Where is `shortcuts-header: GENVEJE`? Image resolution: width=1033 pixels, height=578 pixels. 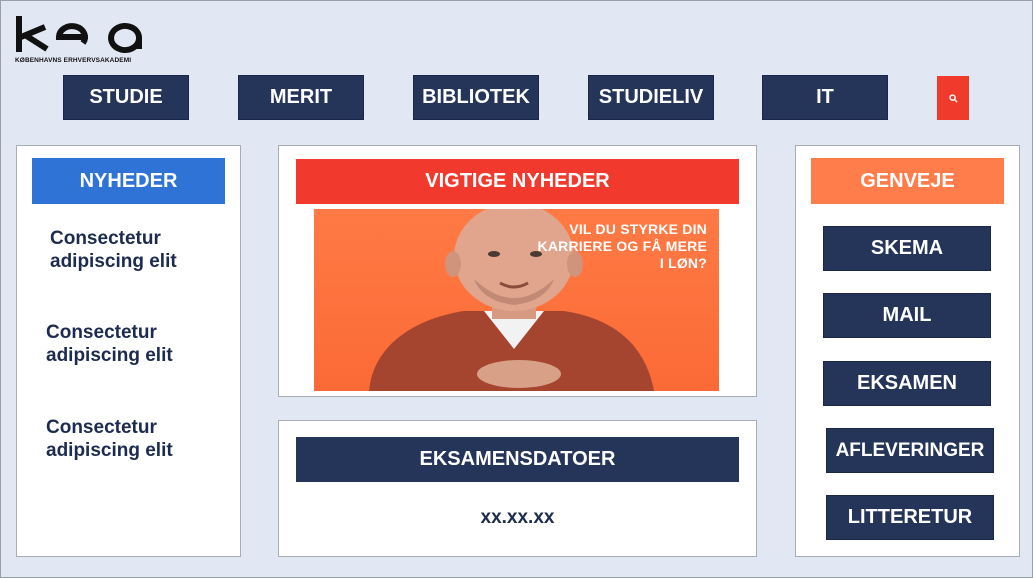
shortcuts-header: GENVEJE is located at coordinates (907, 181).